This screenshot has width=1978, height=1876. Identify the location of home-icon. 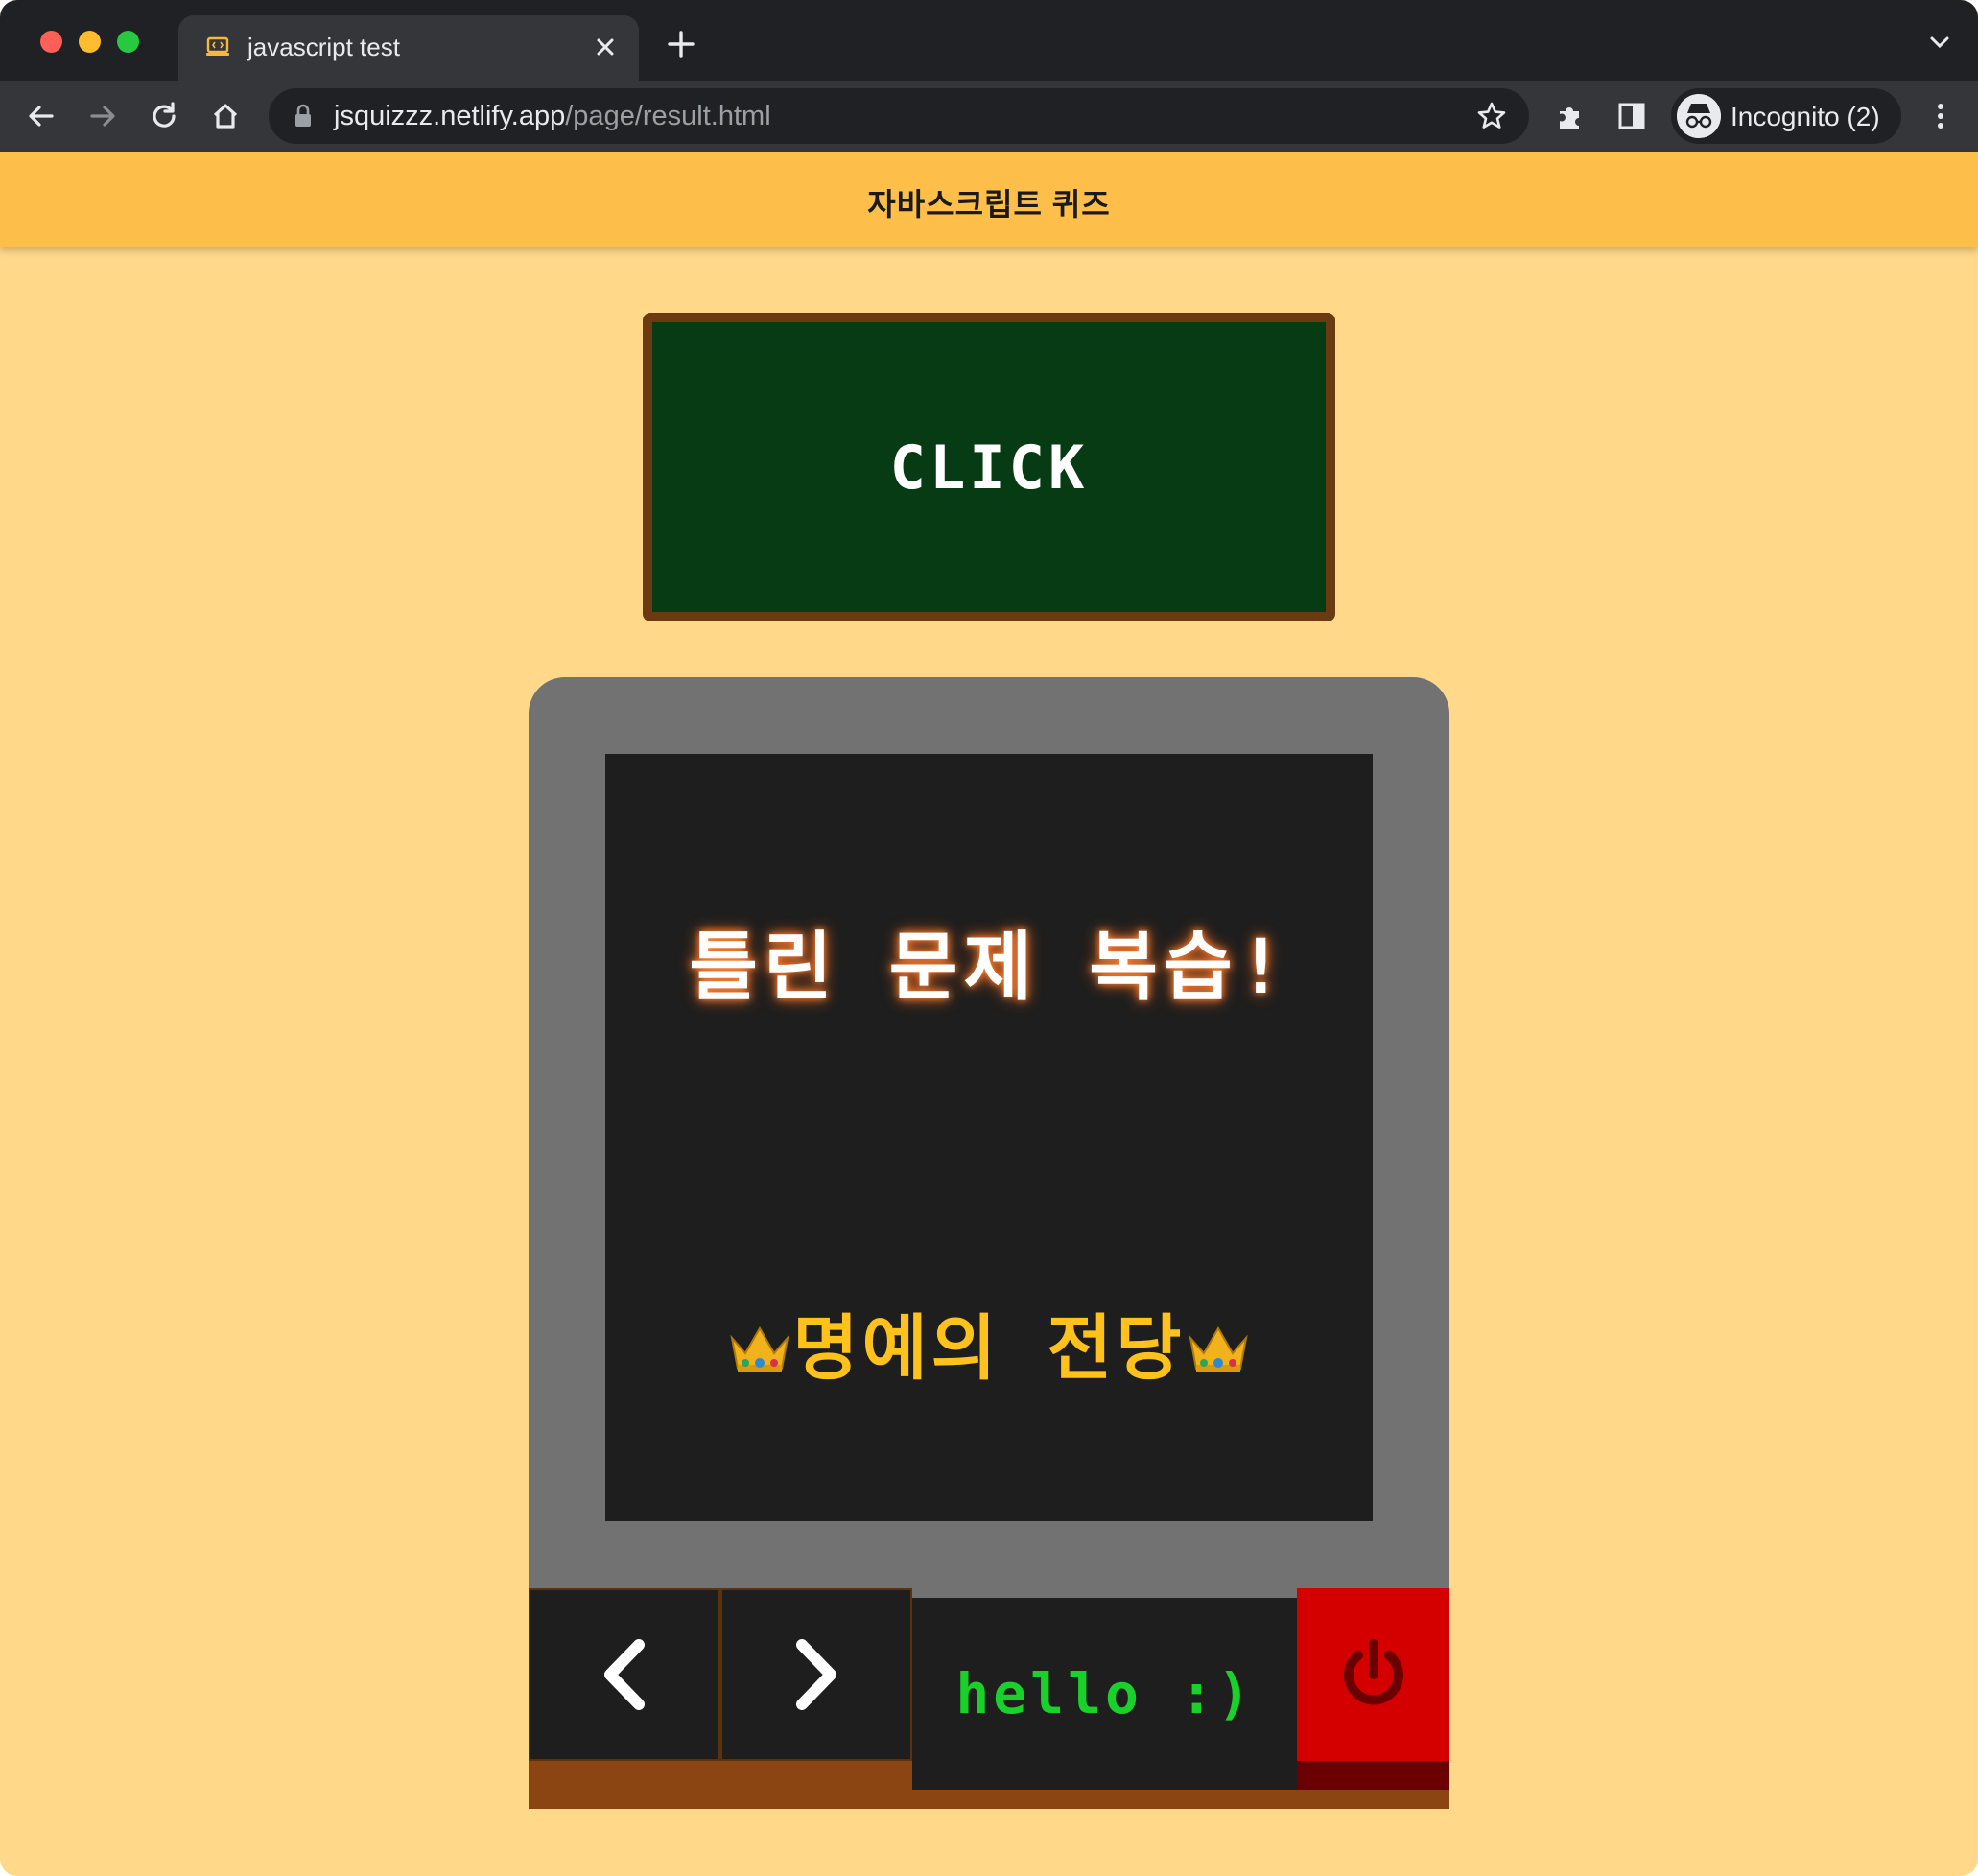
(225, 116).